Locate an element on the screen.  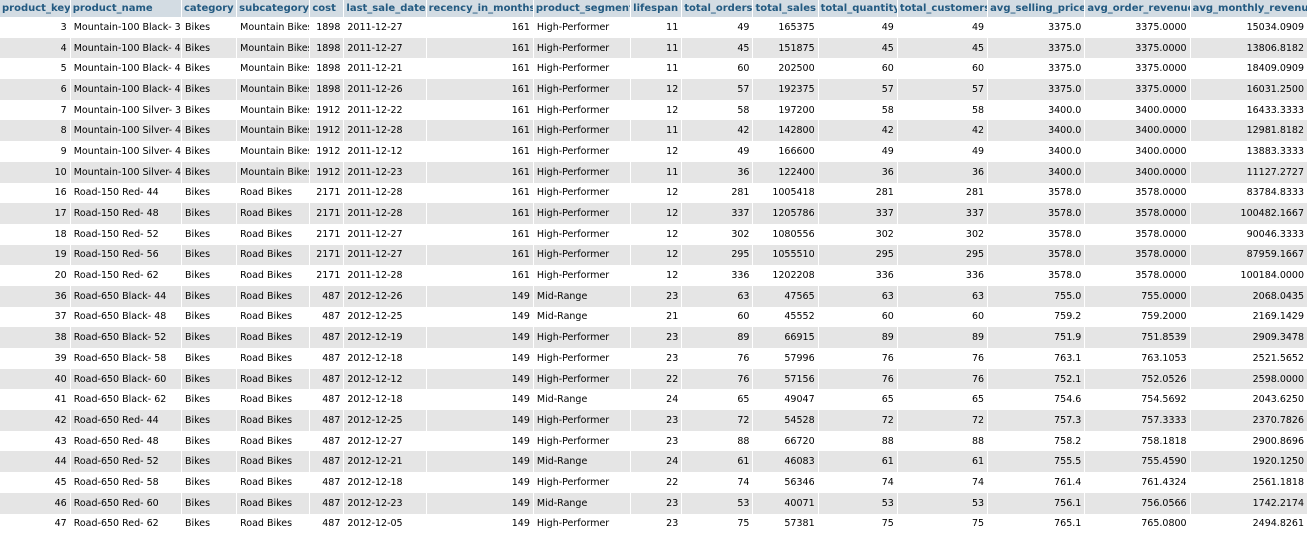
cell-avg-monthly-revenue: 2900.8696 is located at coordinates (1248, 441).